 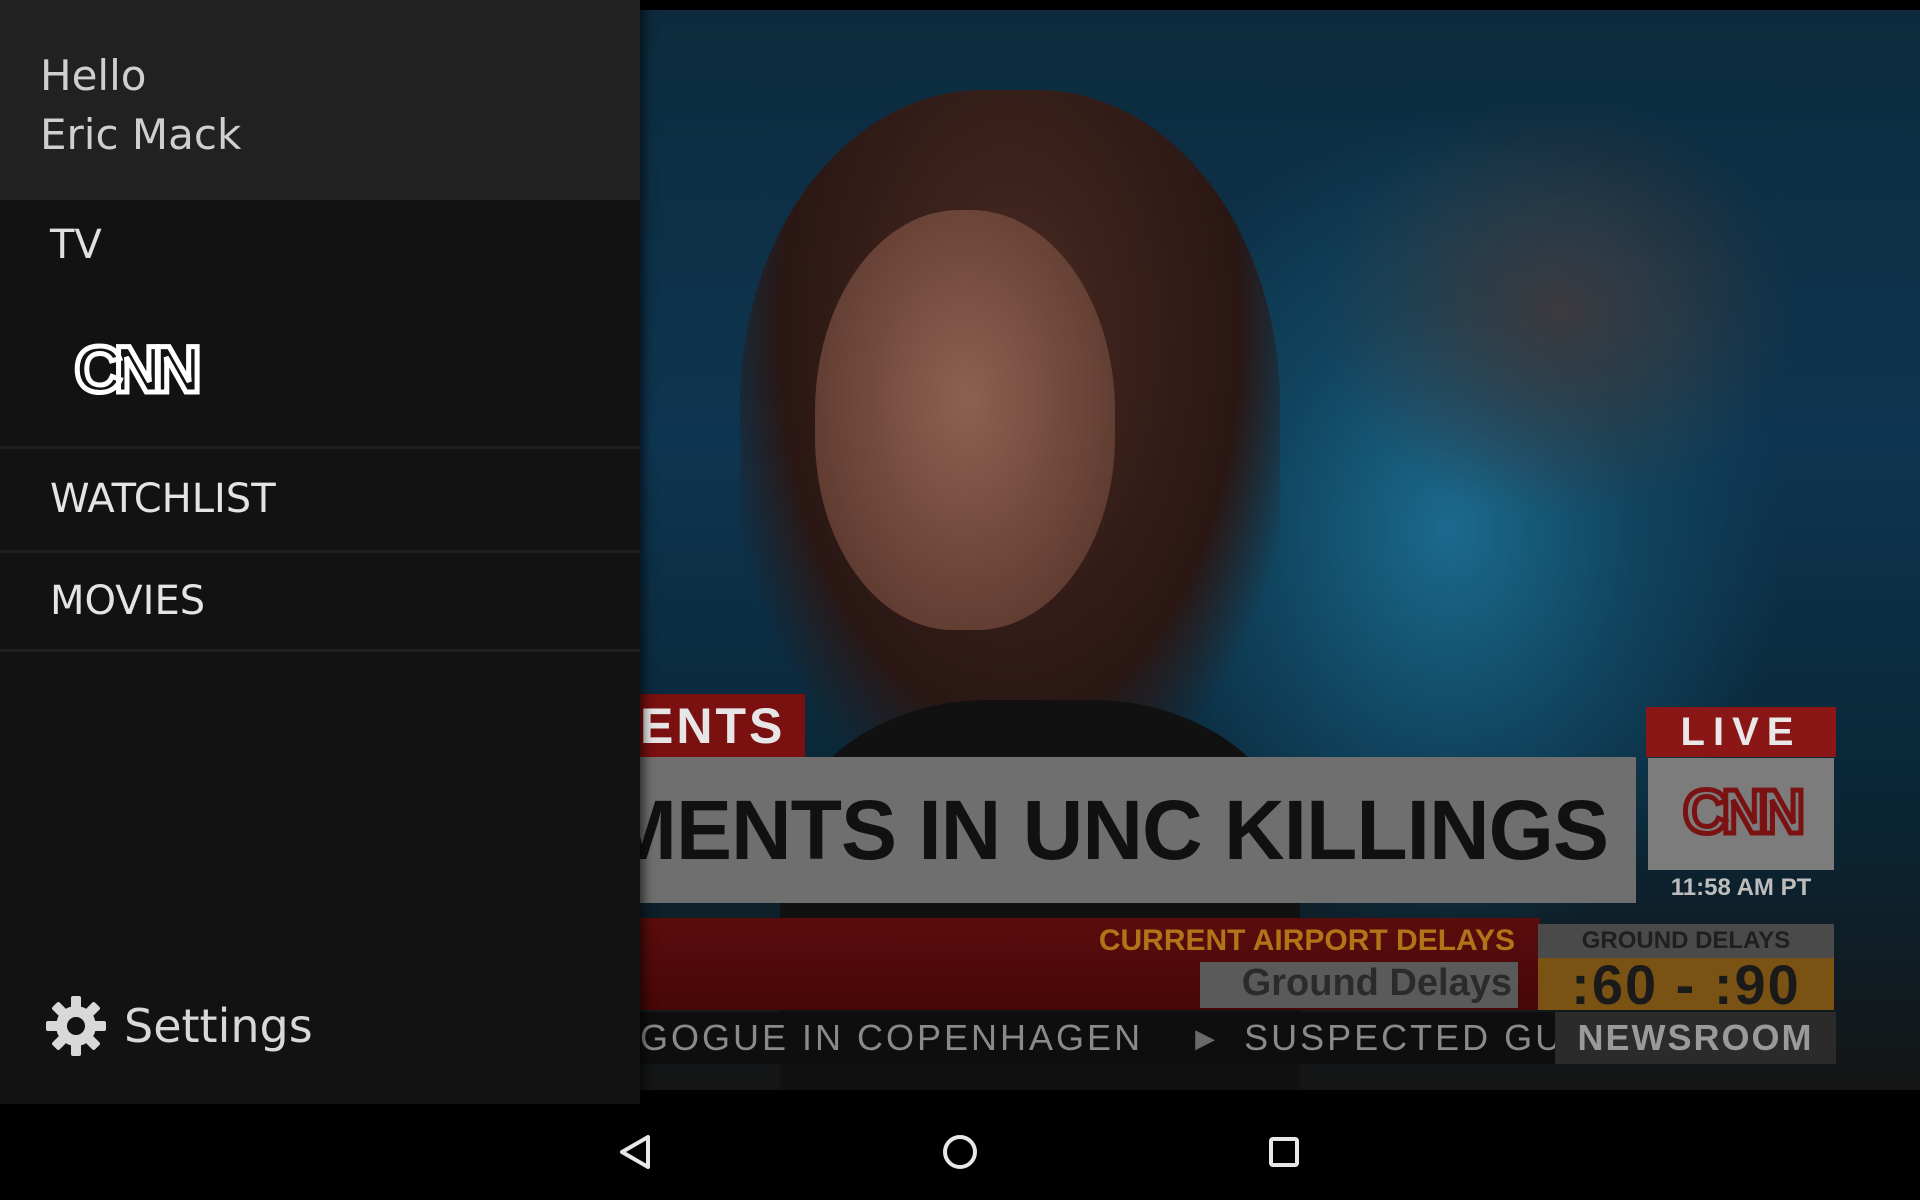 What do you see at coordinates (320, 370) in the screenshot?
I see `channel-item-cnn: CNN` at bounding box center [320, 370].